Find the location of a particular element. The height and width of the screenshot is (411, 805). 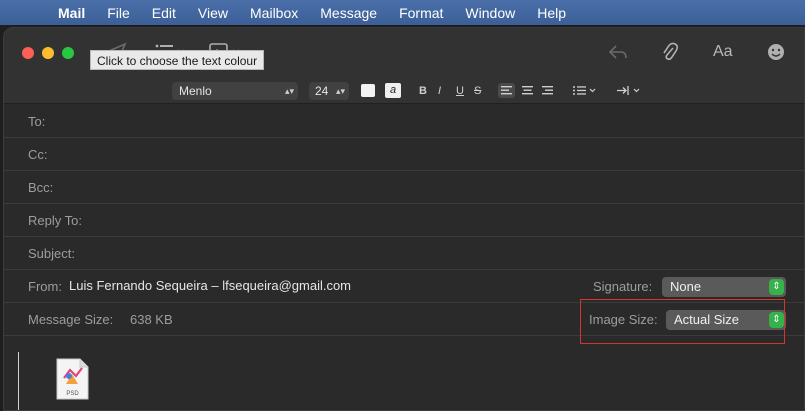

reply-to-label: Reply To: is located at coordinates (55, 220).